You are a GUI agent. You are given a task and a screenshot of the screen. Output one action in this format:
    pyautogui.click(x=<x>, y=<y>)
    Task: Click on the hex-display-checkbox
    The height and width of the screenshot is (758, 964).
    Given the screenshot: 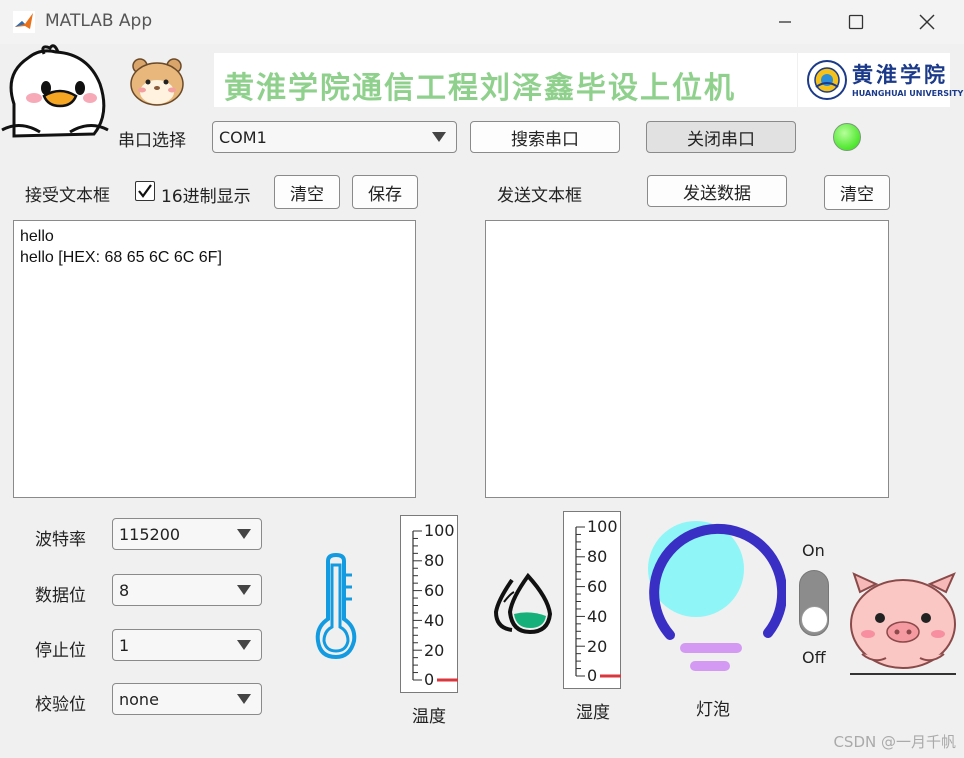 What is the action you would take?
    pyautogui.click(x=145, y=191)
    